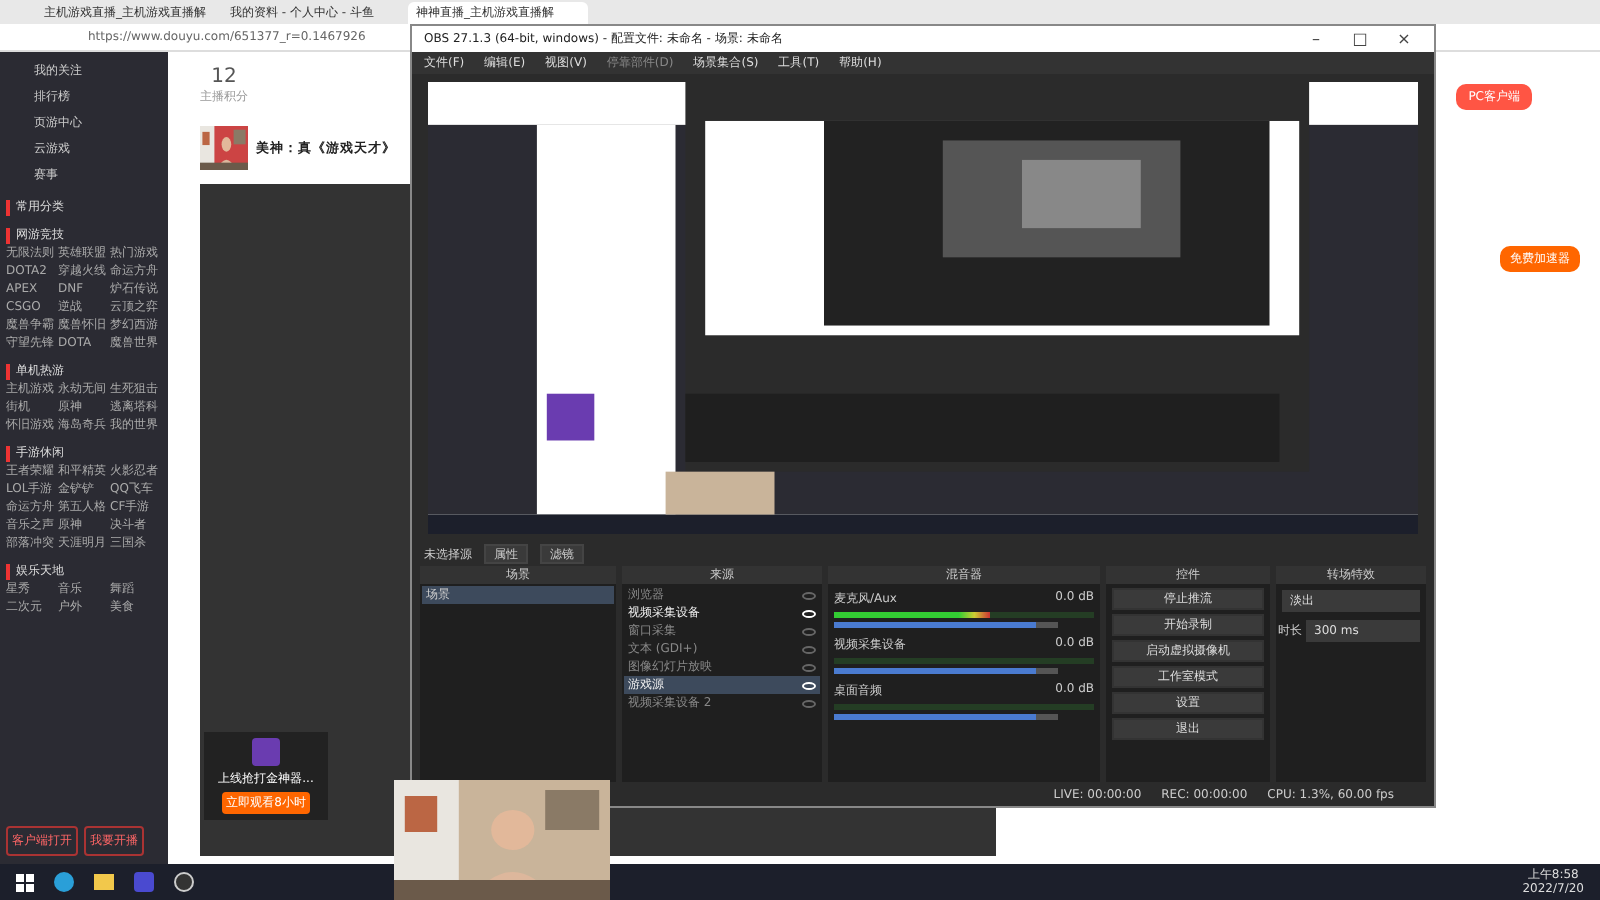 This screenshot has height=900, width=1600. Describe the element at coordinates (1360, 39) in the screenshot. I see `maximize-icon: □` at that location.